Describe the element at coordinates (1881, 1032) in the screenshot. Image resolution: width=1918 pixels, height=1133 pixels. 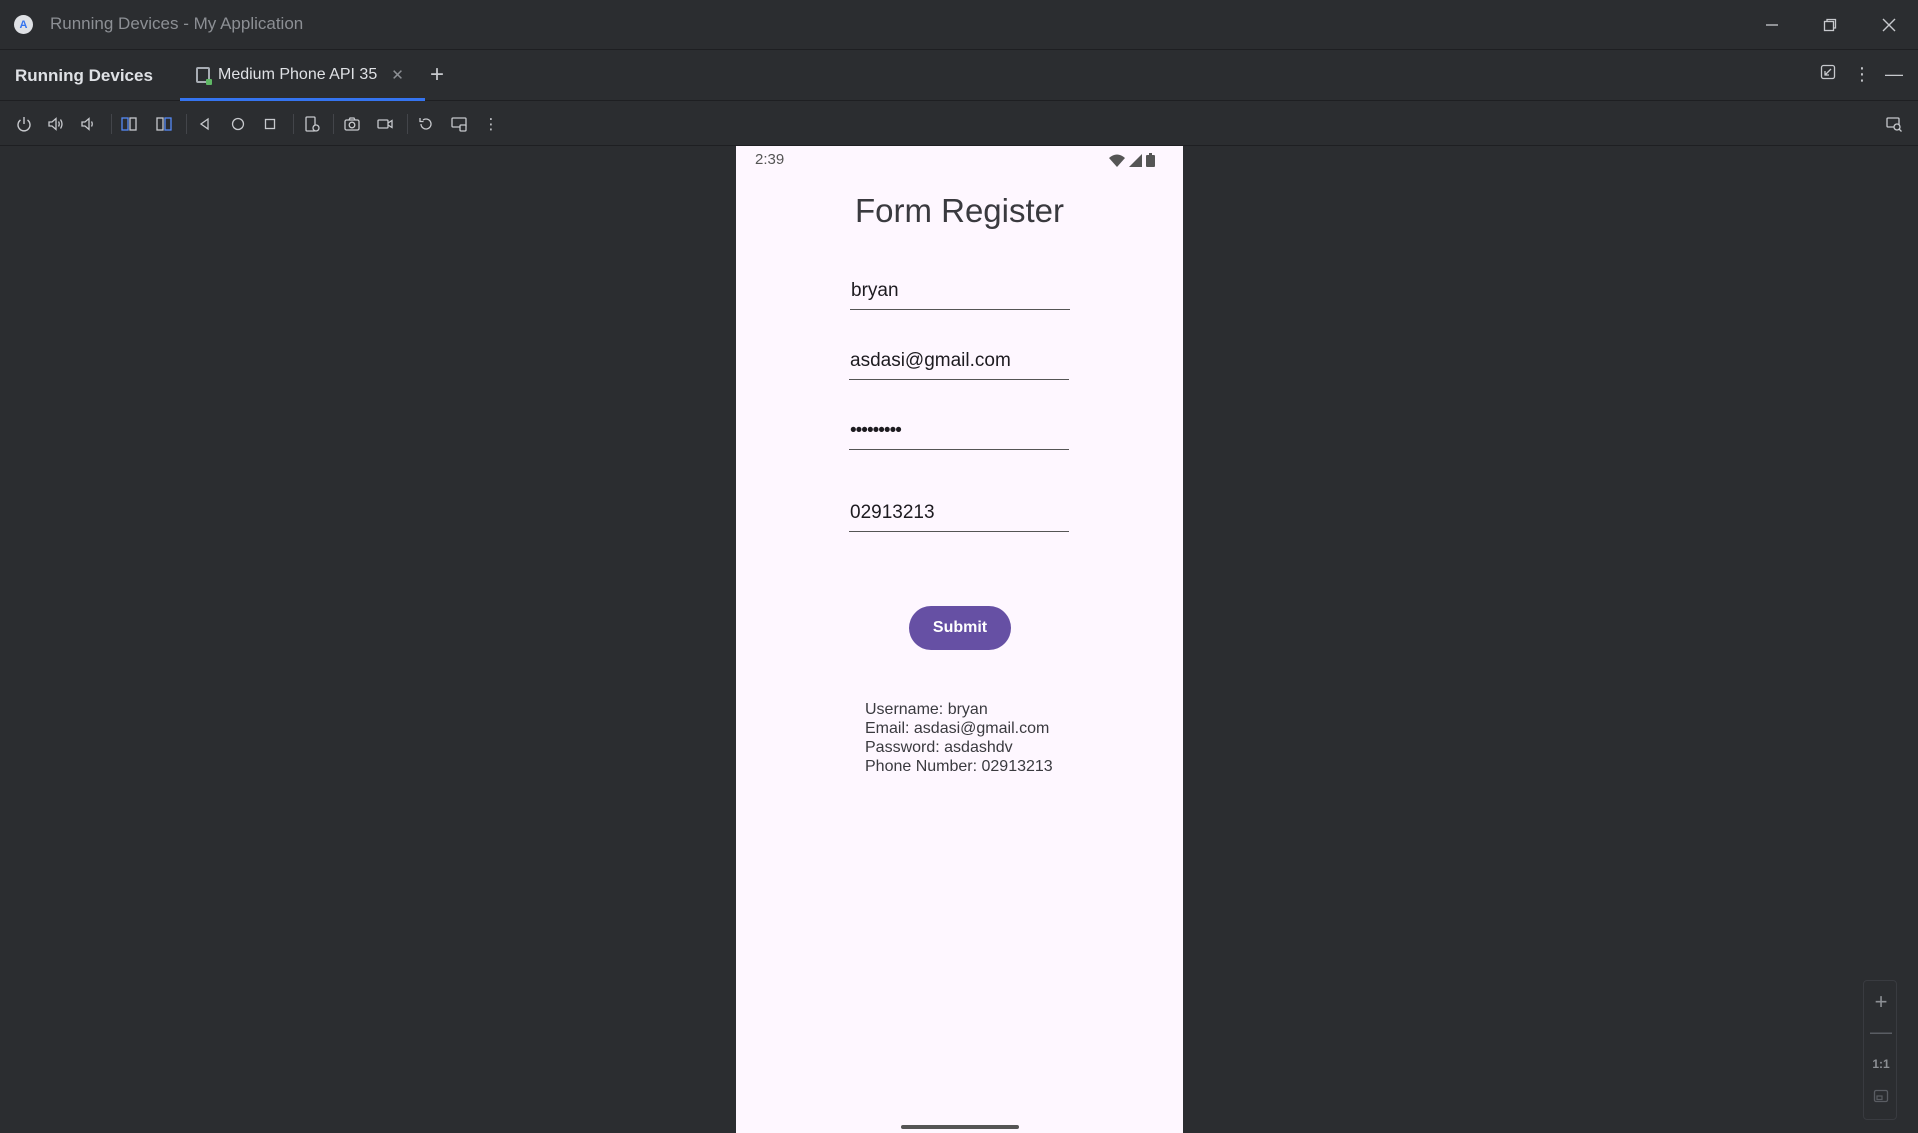
I see `zoom-out-icon: —` at that location.